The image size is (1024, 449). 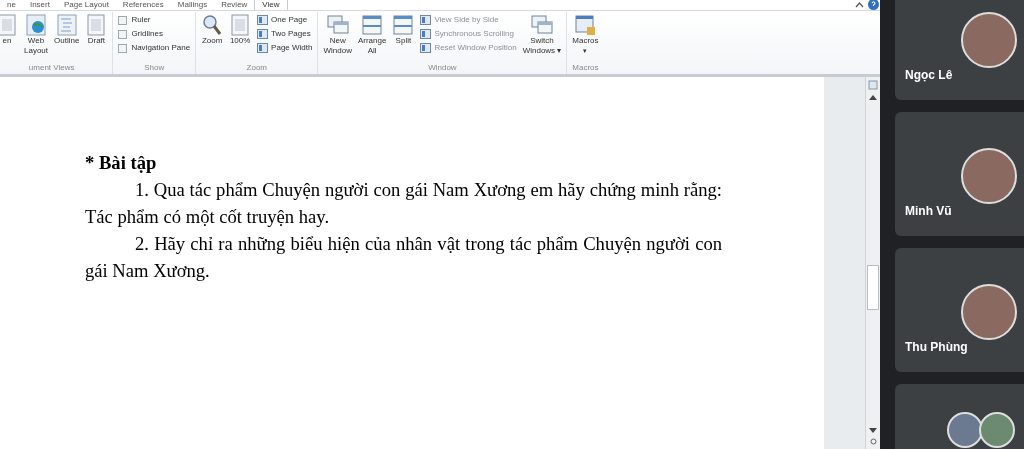 I want to click on document-paragraph: 2. Hãy chỉ ra những biểu hiện của nhân vật trong tác phẩm Chuyện người con gái Nam Xương., so click(x=403, y=257).